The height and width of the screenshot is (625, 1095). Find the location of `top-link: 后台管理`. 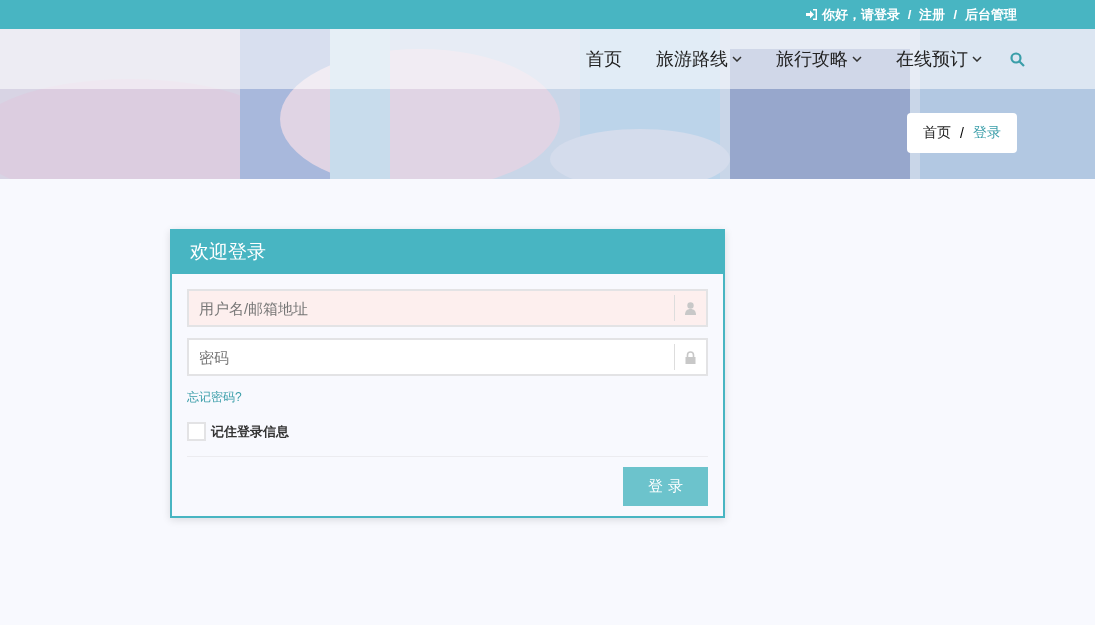

top-link: 后台管理 is located at coordinates (991, 14).